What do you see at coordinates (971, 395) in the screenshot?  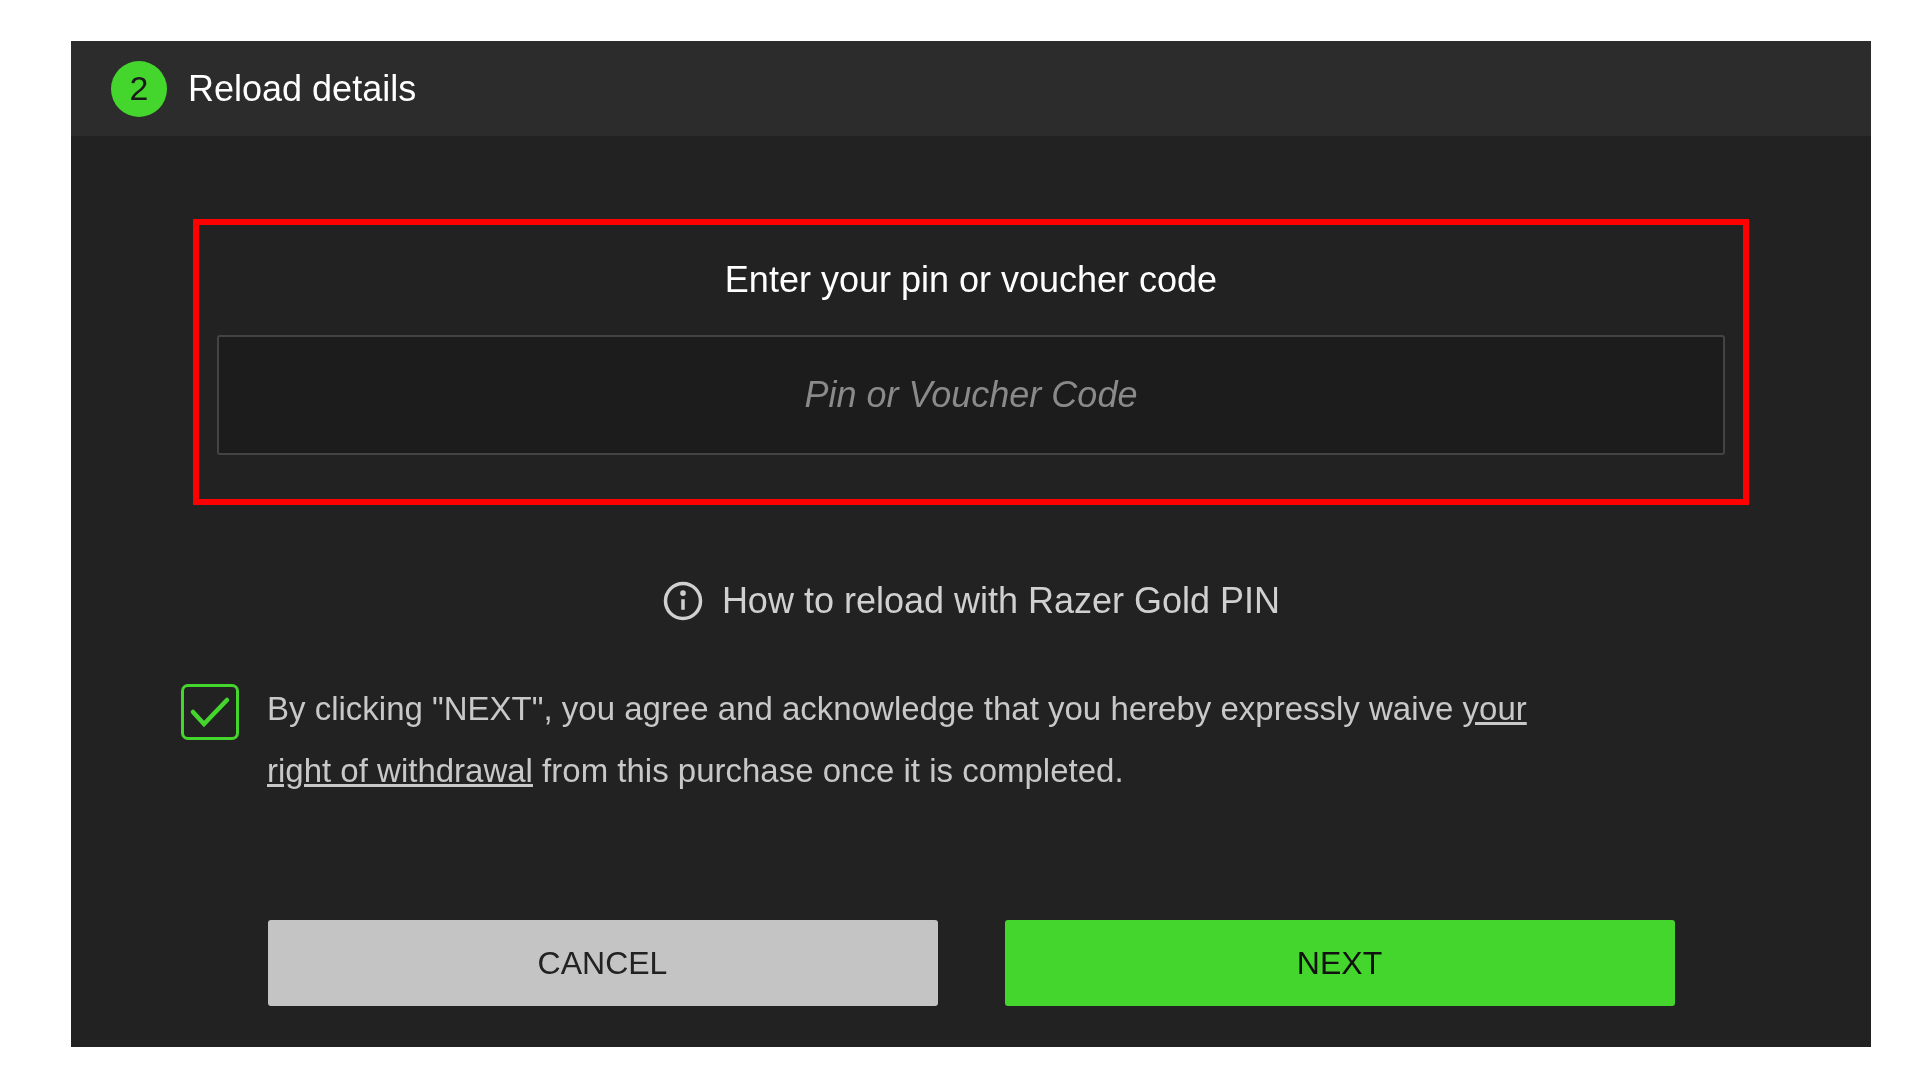 I see `code-input-field: Pin or Voucher Code` at bounding box center [971, 395].